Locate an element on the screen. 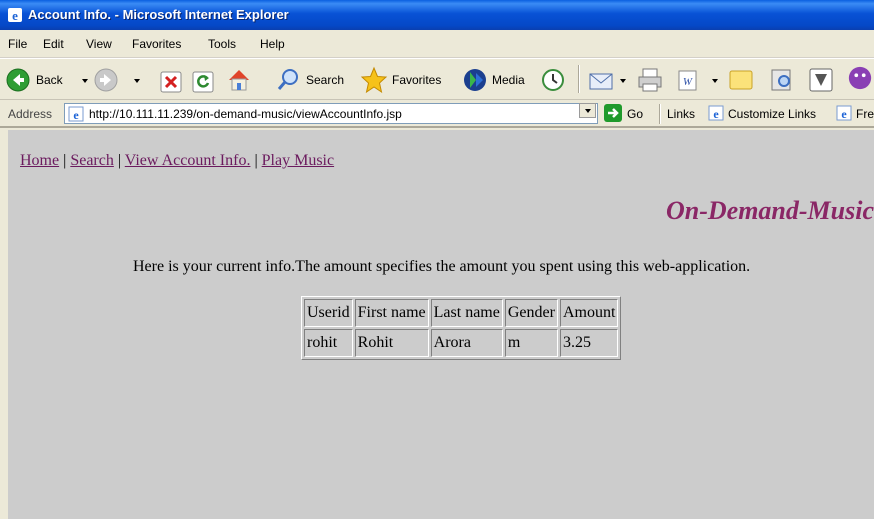 The width and height of the screenshot is (874, 519). header-last-name: Last name is located at coordinates (466, 313).